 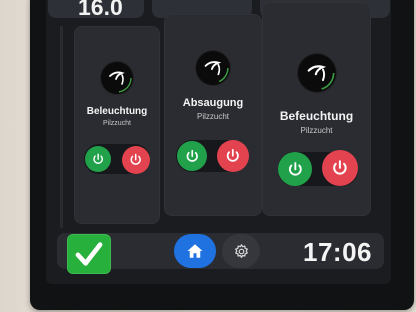 I want to click on settings-button, so click(x=241, y=251).